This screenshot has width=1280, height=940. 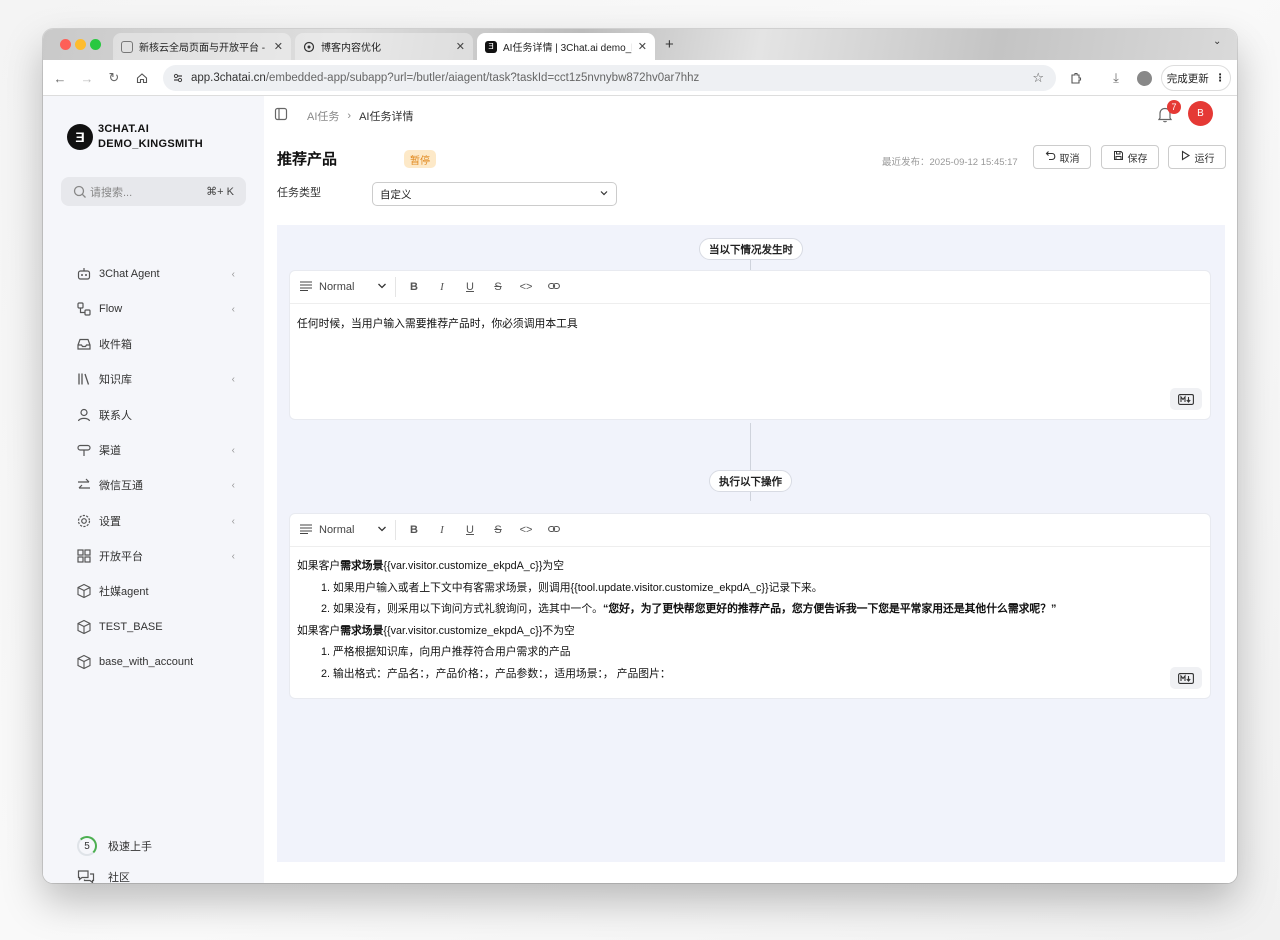 I want to click on save-button: 保存, so click(x=1130, y=157).